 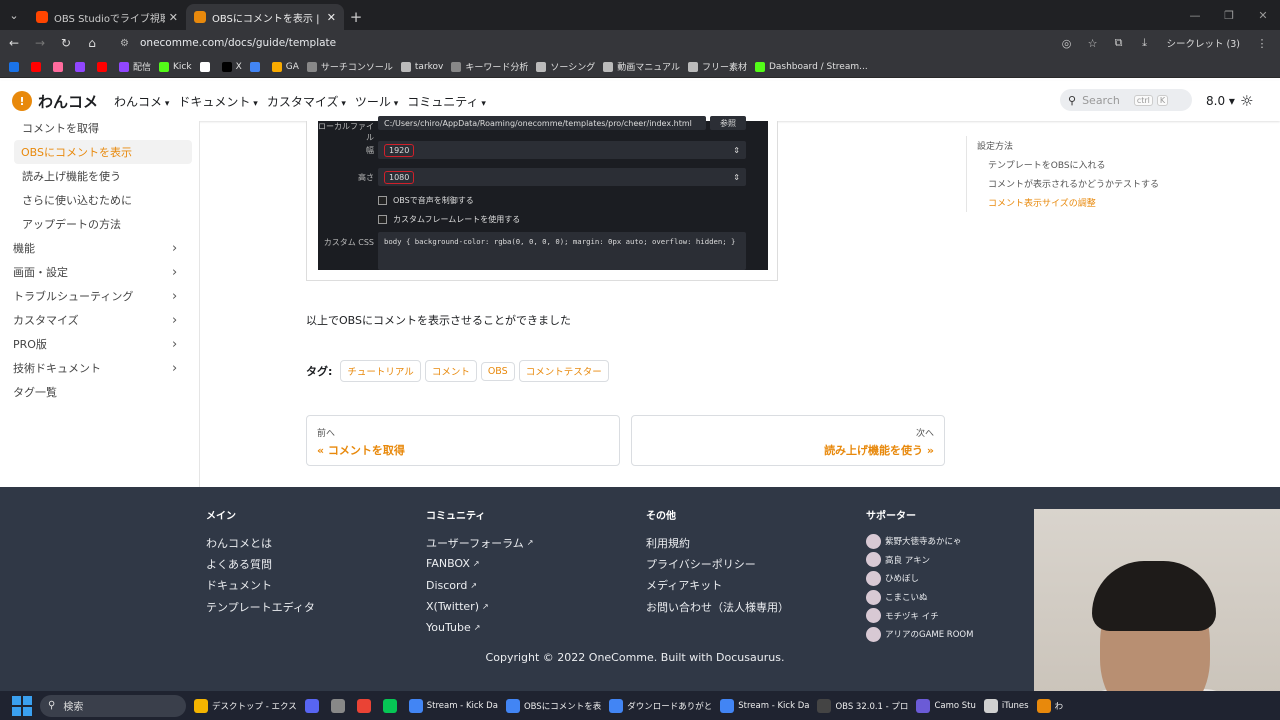 I want to click on footer-link: よくある質問, so click(x=260, y=563).